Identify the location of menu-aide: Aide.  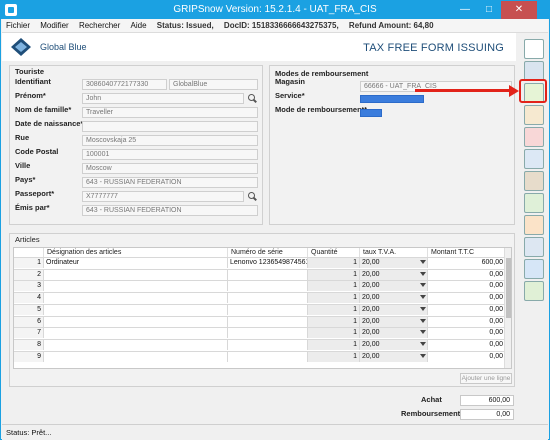
(139, 26).